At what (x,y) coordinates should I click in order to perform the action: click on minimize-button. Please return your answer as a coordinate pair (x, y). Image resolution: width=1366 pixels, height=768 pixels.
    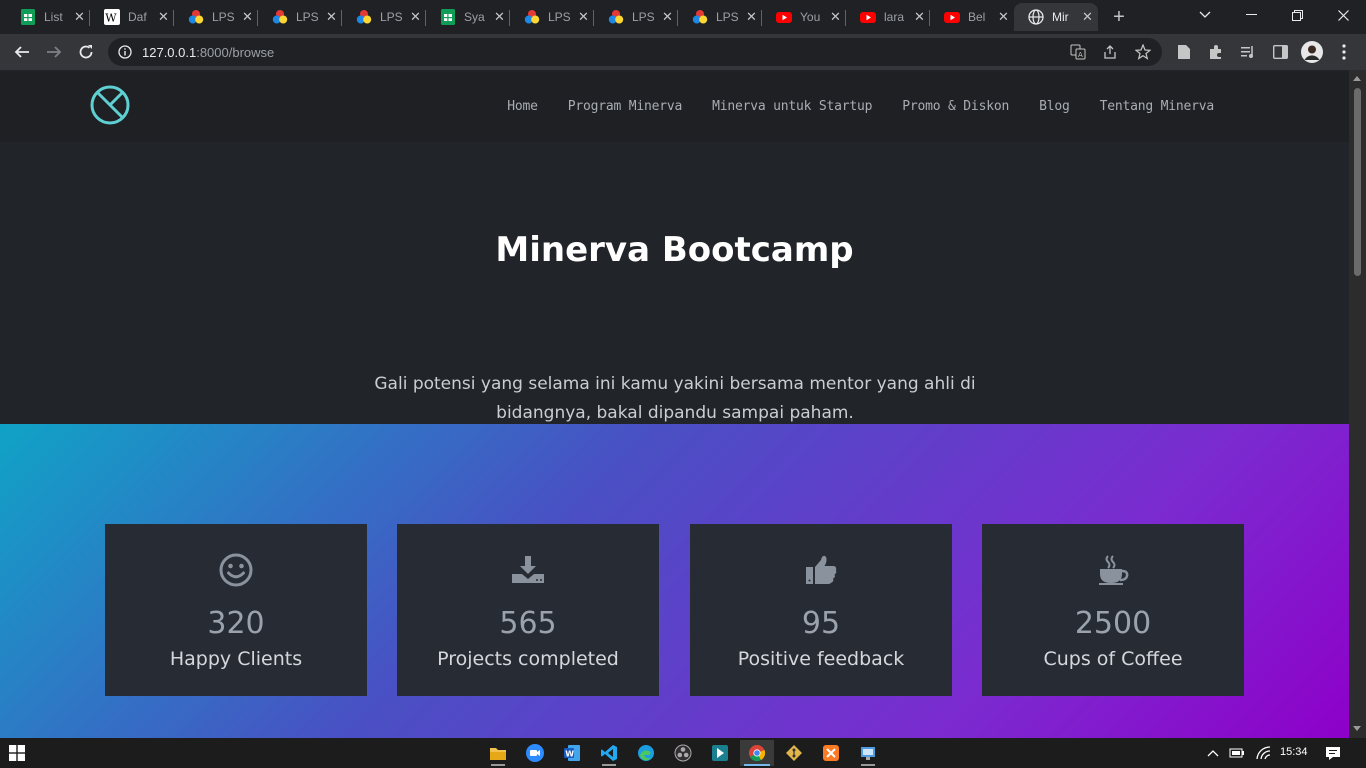
    Looking at the image, I should click on (1251, 15).